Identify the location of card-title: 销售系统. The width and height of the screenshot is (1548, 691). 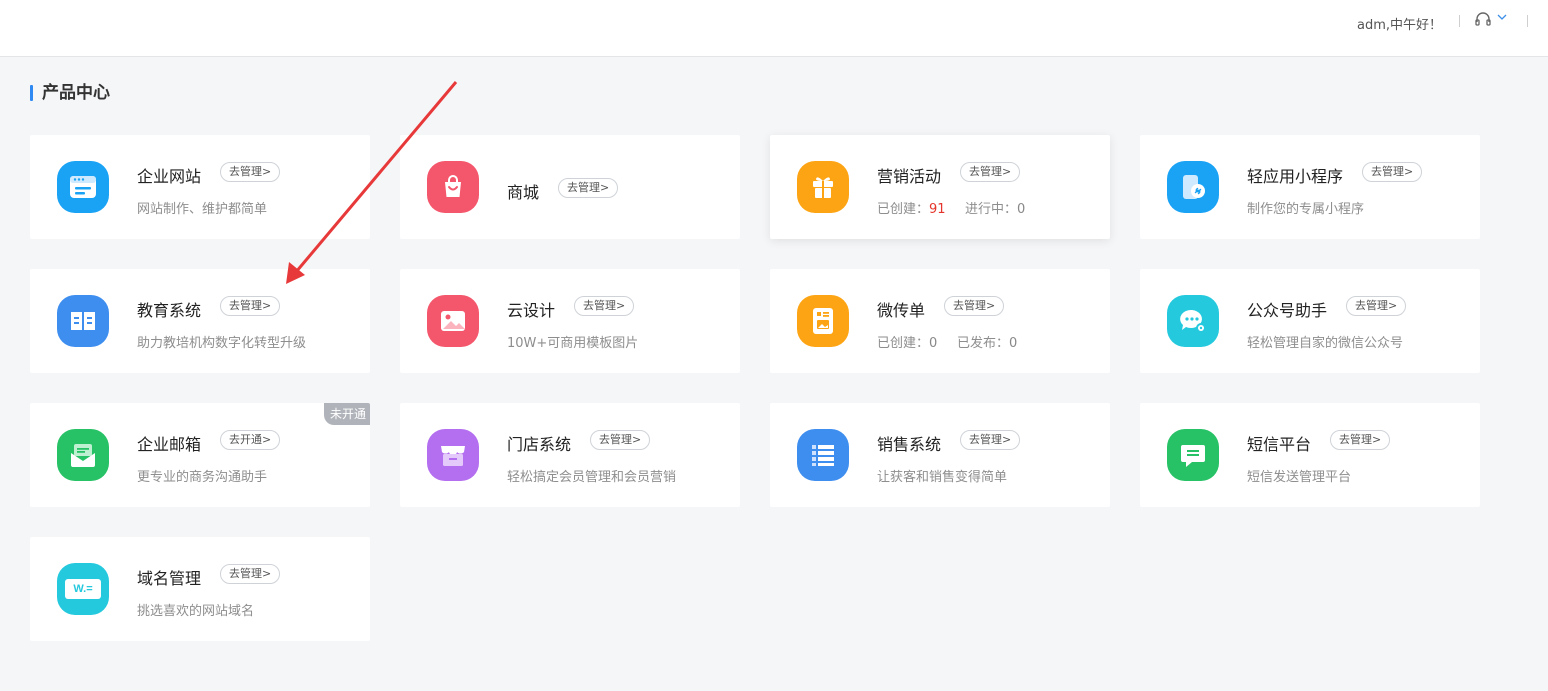
(909, 444).